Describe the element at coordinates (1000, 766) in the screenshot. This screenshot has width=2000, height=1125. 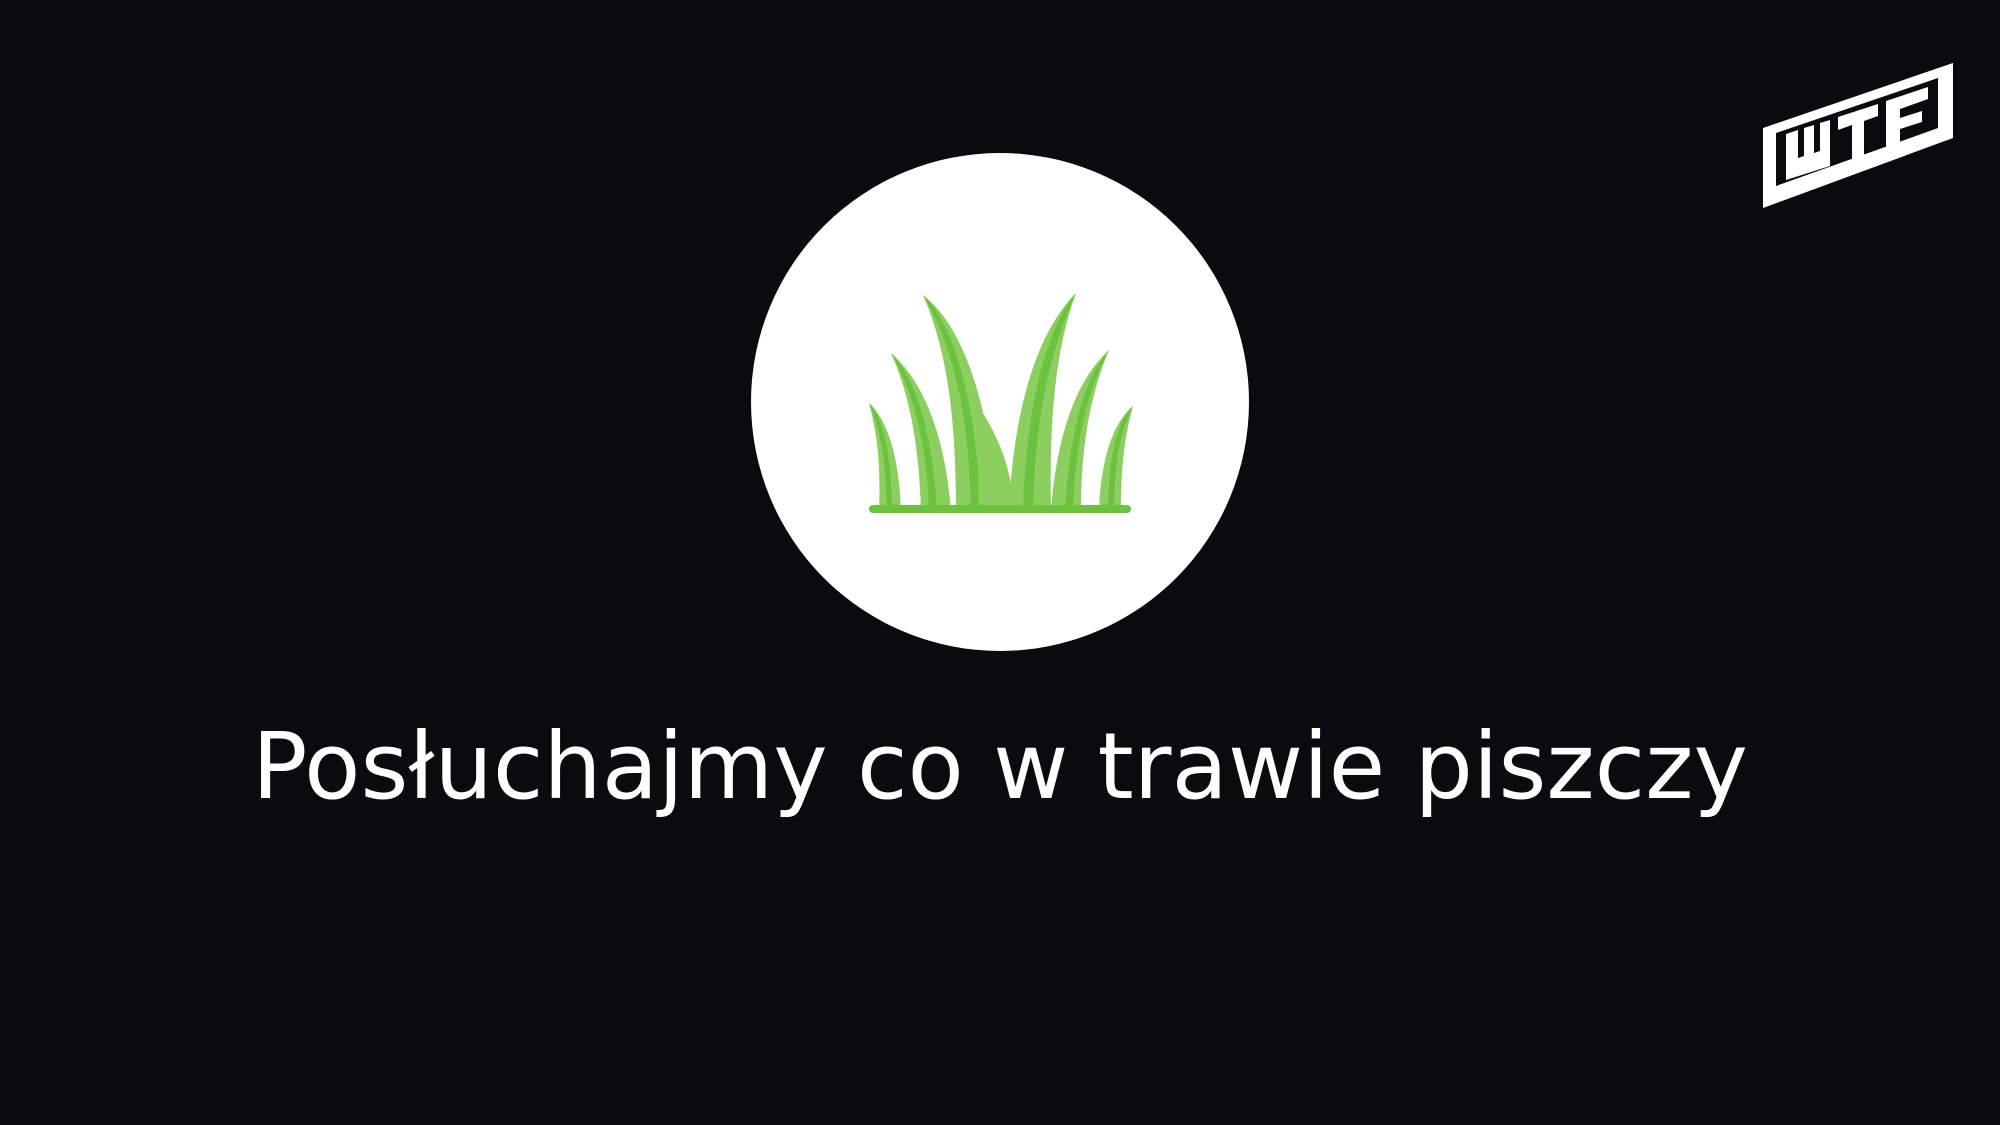
I see `slide-caption: Posłuchajmy co w trawie piszczy` at that location.